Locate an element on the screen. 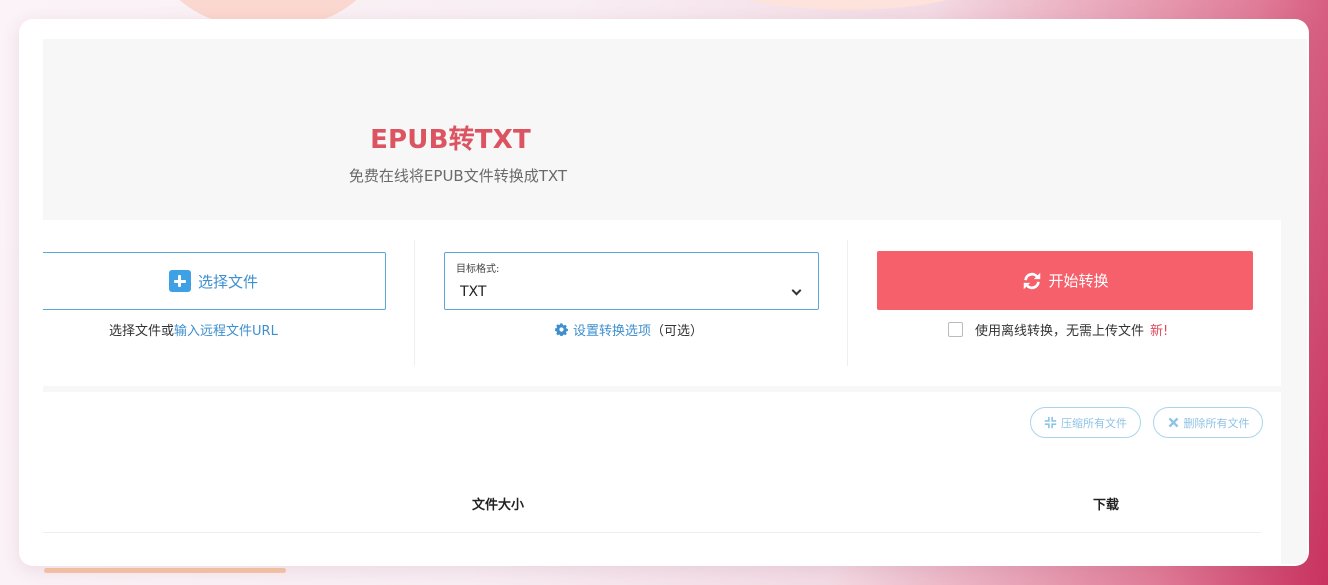 Image resolution: width=1328 pixels, height=585 pixels. choose-file-button: 选择文件 is located at coordinates (214, 281).